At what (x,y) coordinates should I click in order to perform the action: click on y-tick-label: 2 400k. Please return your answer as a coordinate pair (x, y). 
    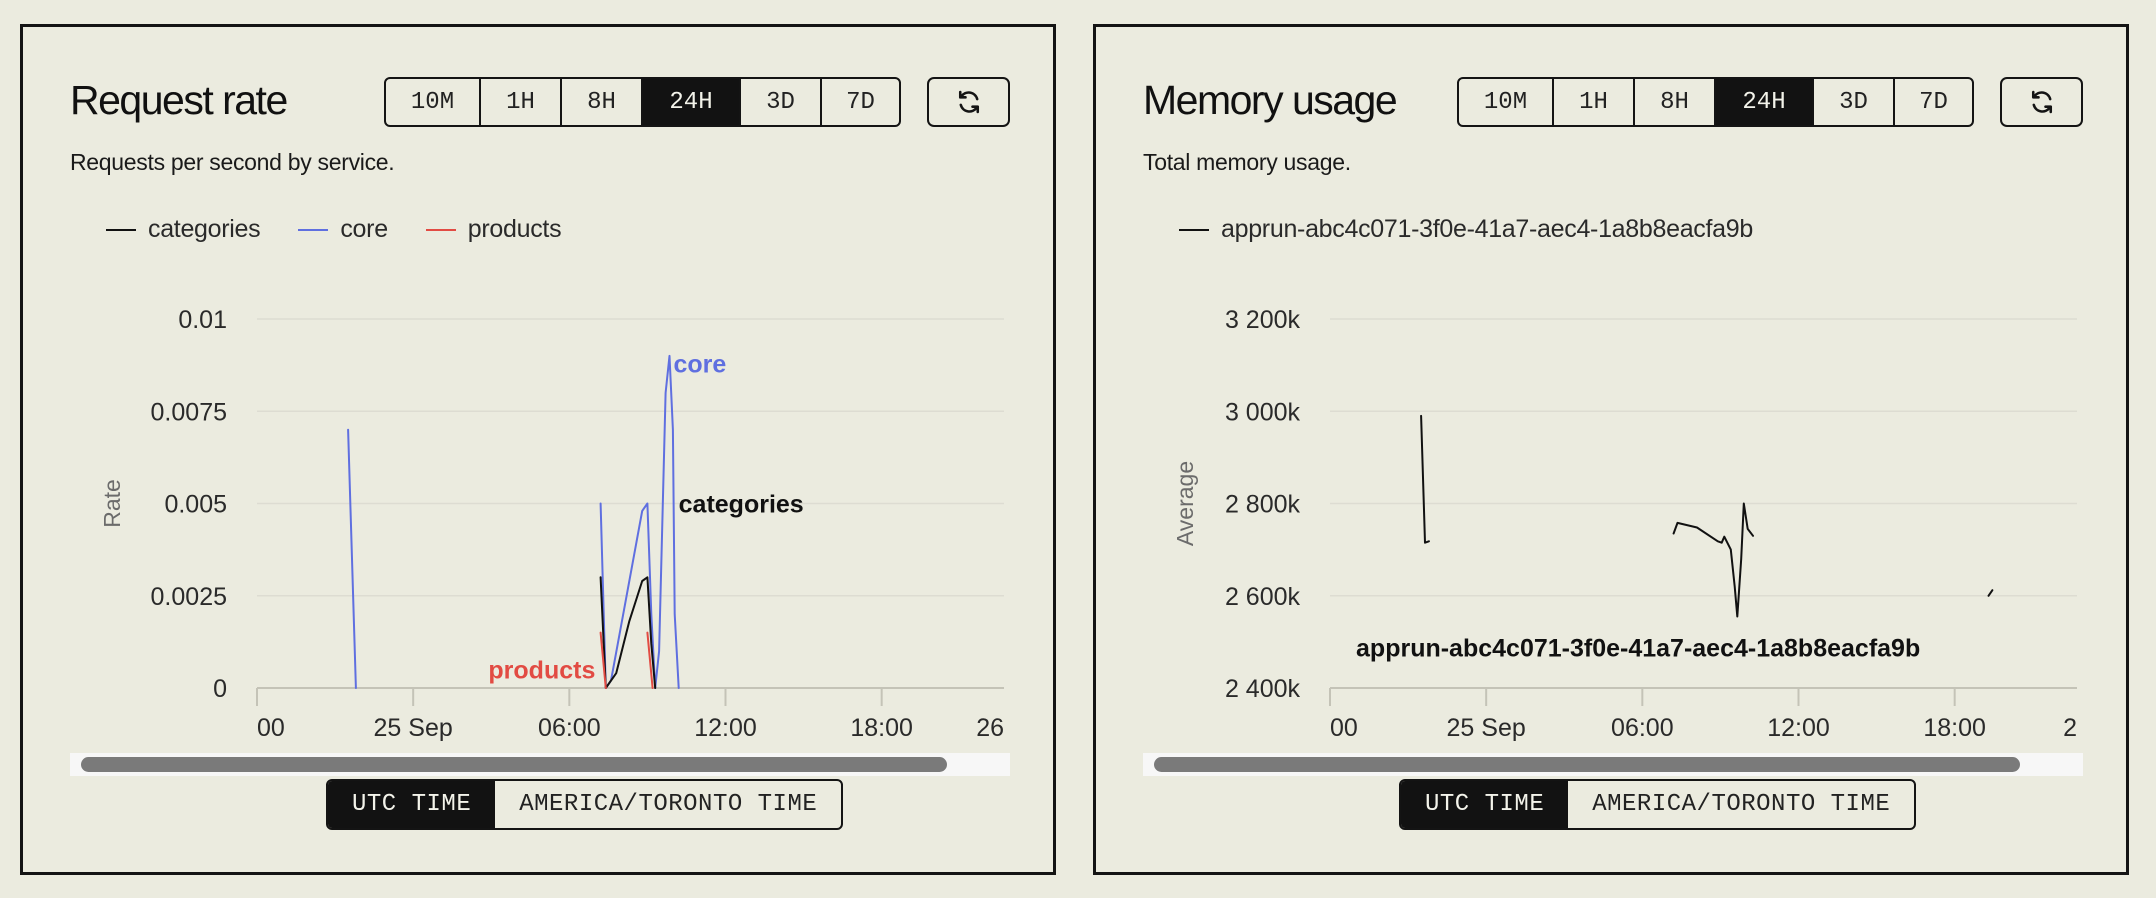
    Looking at the image, I should click on (1263, 689).